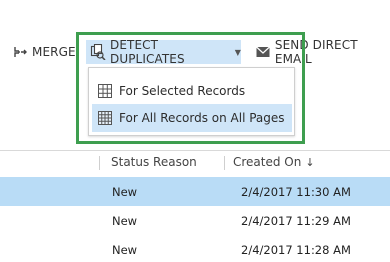 Image resolution: width=390 pixels, height=262 pixels. What do you see at coordinates (195, 220) in the screenshot?
I see `table-row: New 2/4/2017 11:29 AM` at bounding box center [195, 220].